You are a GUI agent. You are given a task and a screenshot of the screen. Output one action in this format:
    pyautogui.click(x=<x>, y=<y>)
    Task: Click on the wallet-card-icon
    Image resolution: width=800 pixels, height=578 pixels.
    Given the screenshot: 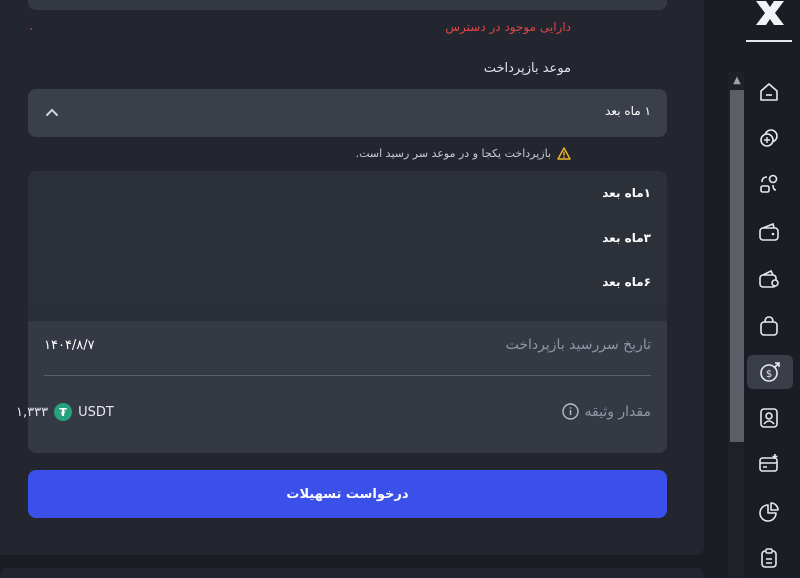 What is the action you would take?
    pyautogui.click(x=769, y=279)
    